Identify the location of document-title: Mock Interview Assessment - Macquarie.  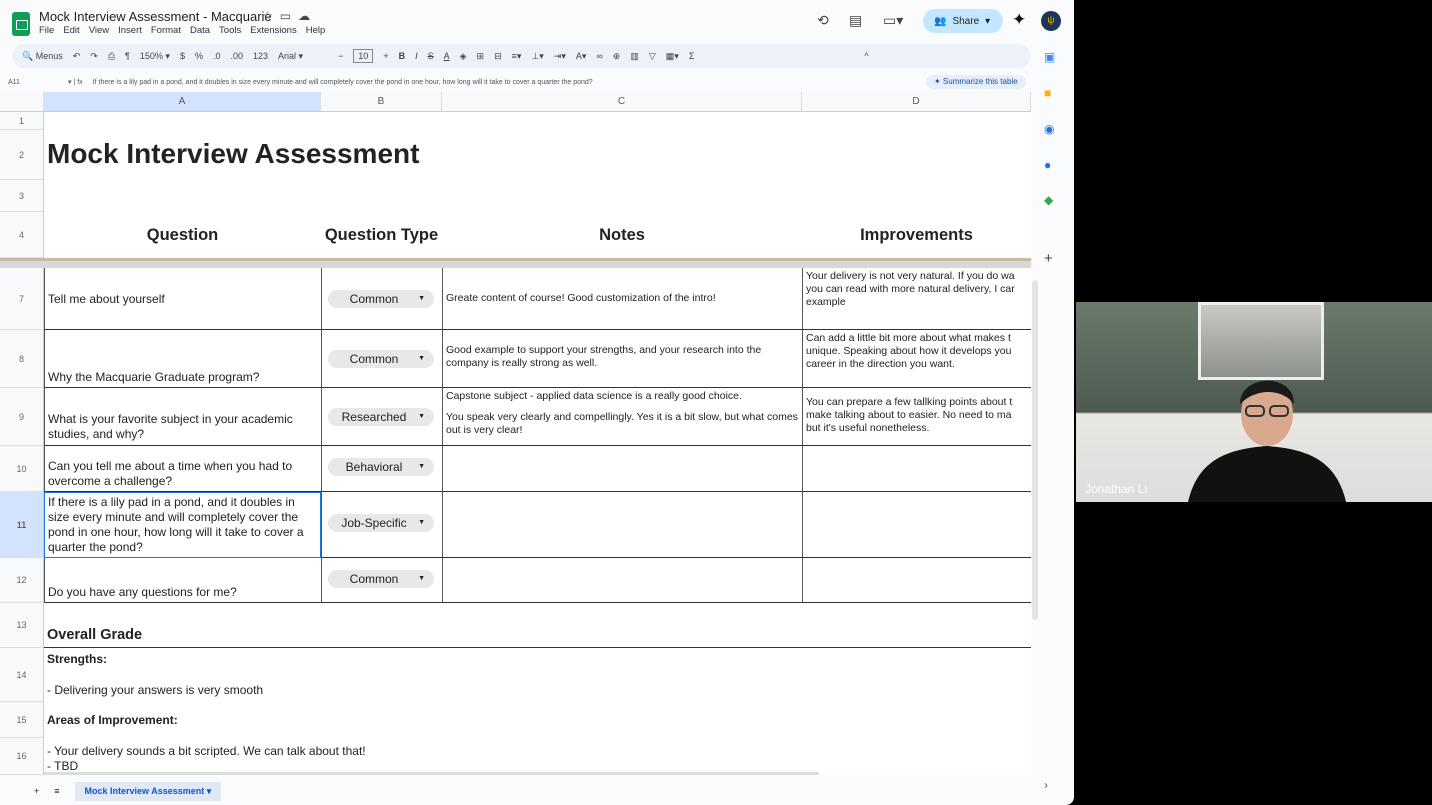
(155, 16).